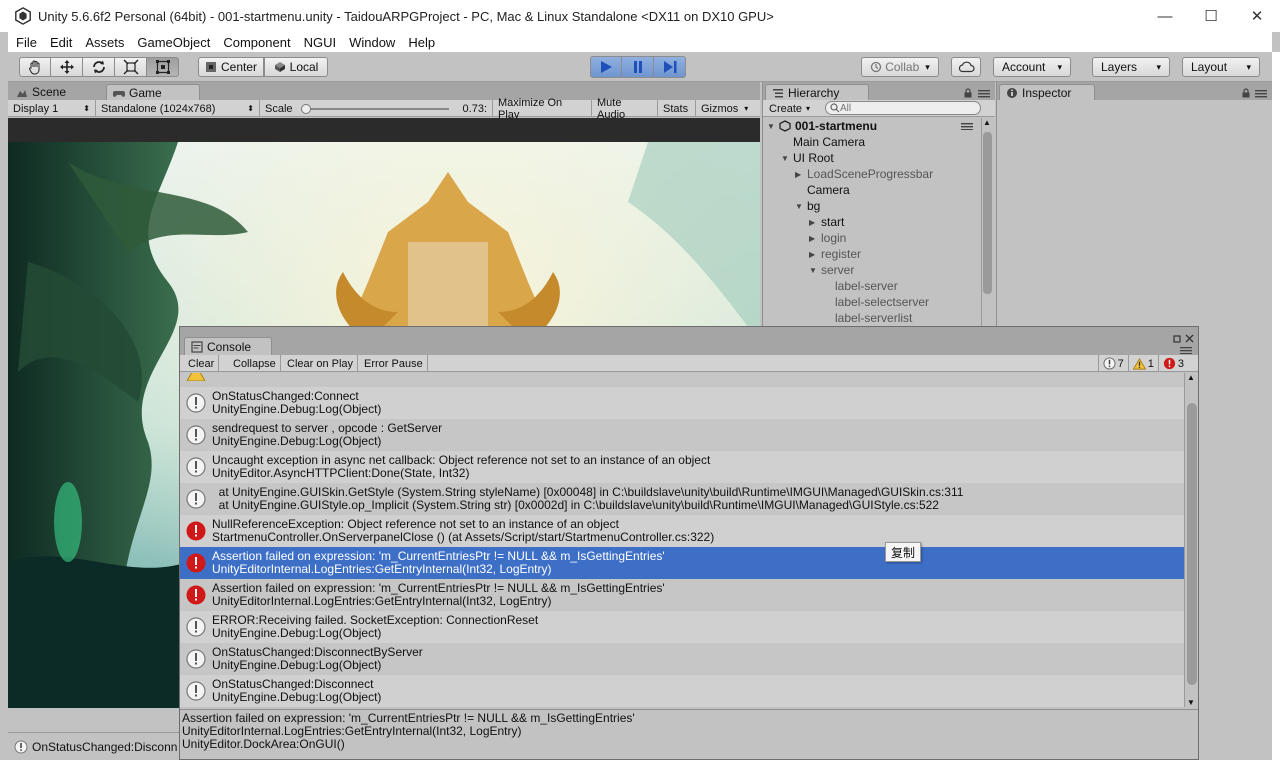 Image resolution: width=1280 pixels, height=760 pixels. Describe the element at coordinates (900, 67) in the screenshot. I see `collab-dropdown: Collab ▾` at that location.